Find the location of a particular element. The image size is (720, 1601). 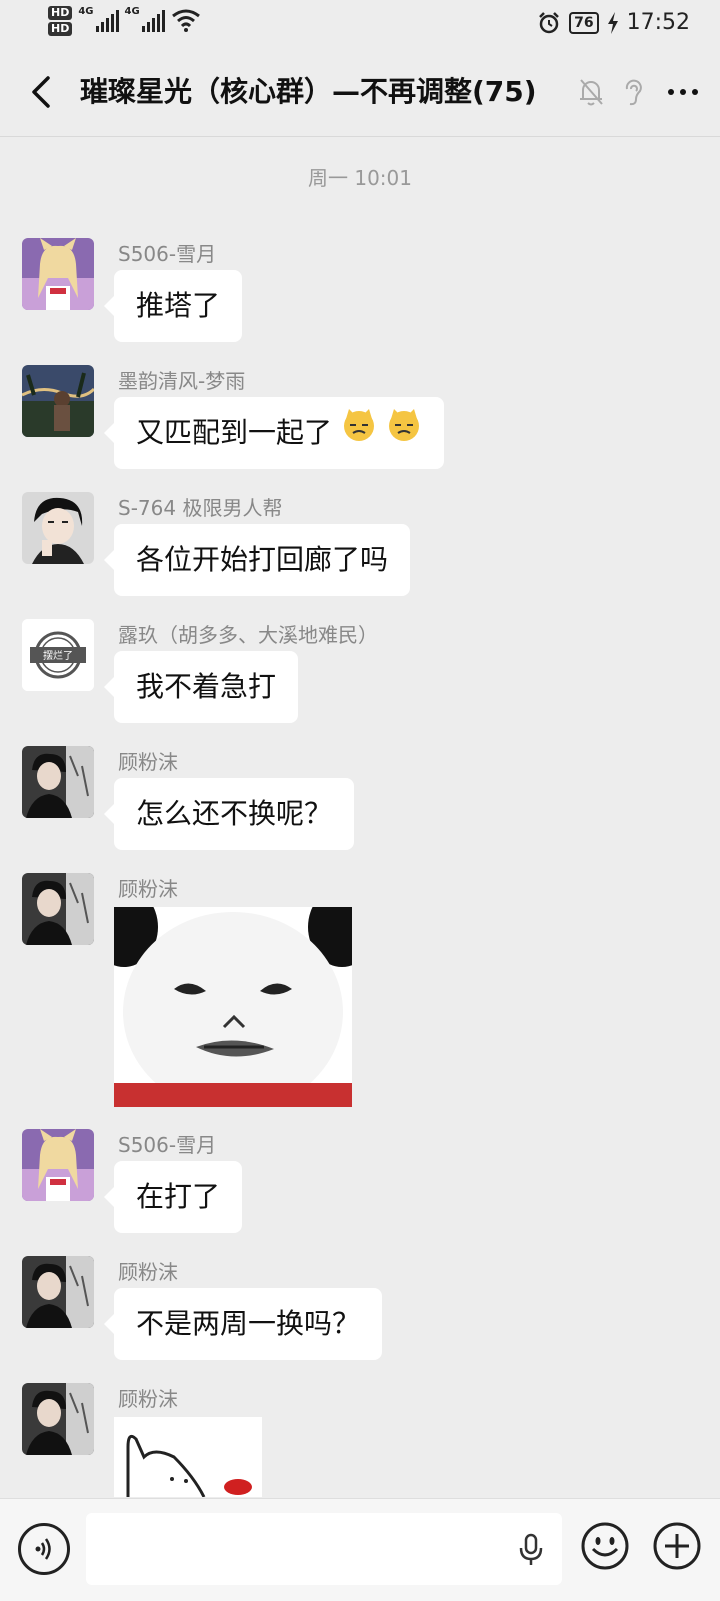

message-bubble: 我不着急打 is located at coordinates (201, 687).